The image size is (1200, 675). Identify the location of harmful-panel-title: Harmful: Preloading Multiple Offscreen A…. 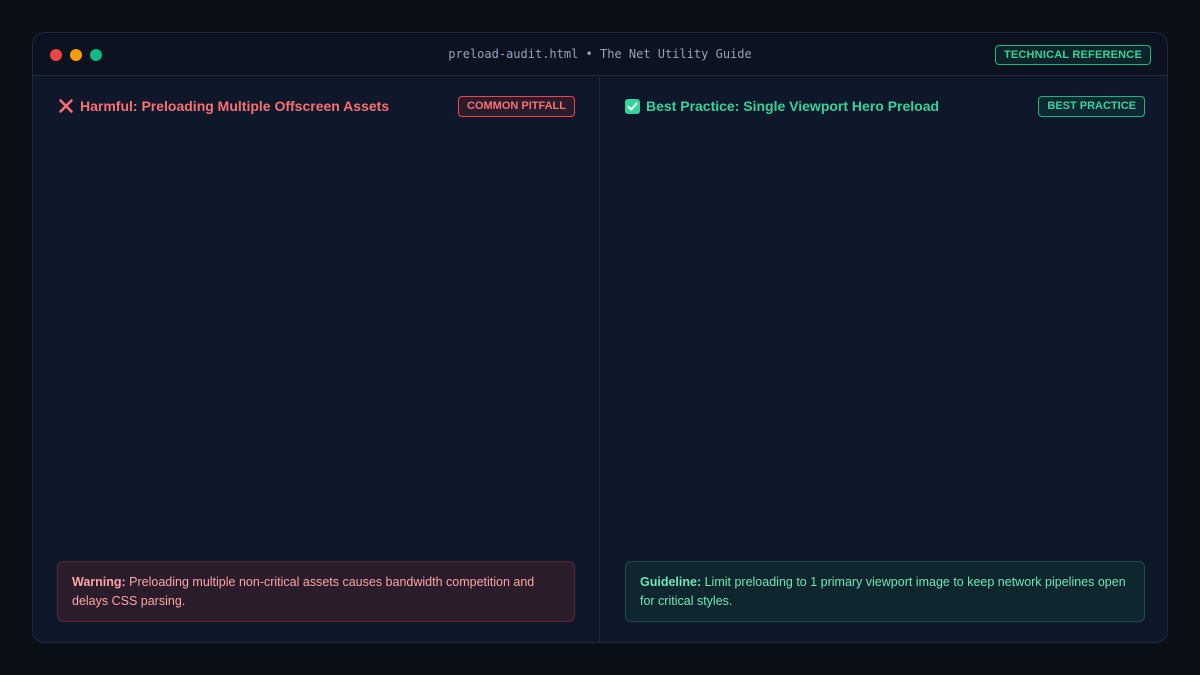
(235, 106).